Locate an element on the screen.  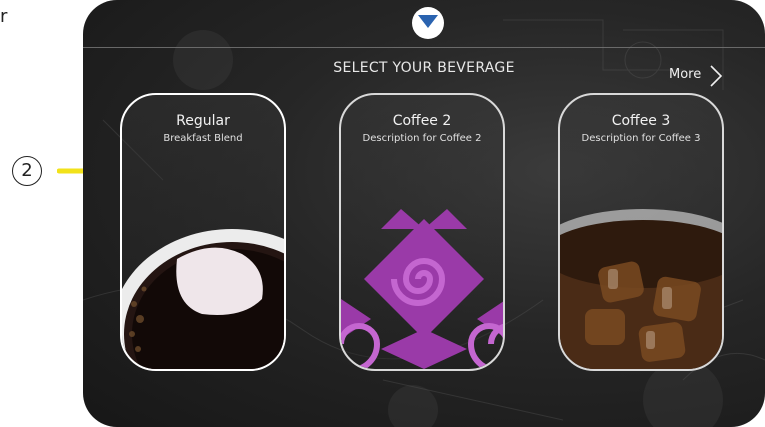
more-button-label: More is located at coordinates (685, 74).